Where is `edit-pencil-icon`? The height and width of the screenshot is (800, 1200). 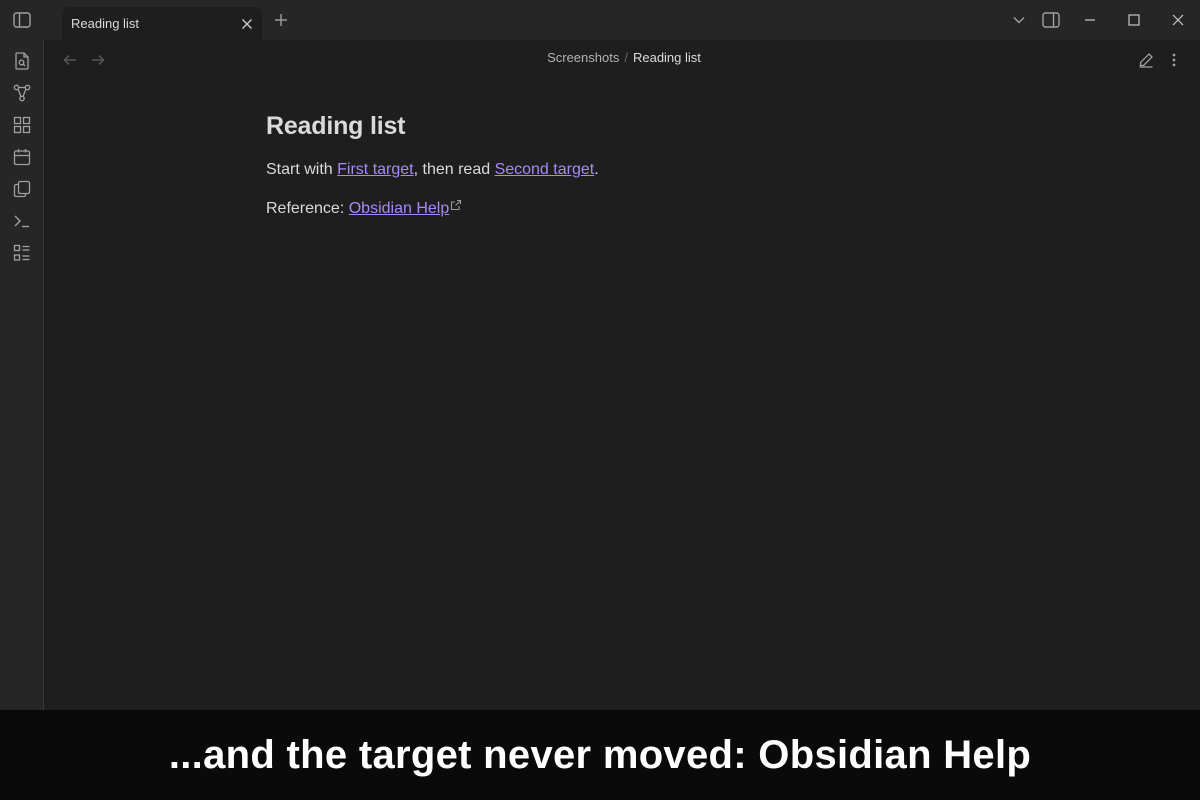 edit-pencil-icon is located at coordinates (1146, 60).